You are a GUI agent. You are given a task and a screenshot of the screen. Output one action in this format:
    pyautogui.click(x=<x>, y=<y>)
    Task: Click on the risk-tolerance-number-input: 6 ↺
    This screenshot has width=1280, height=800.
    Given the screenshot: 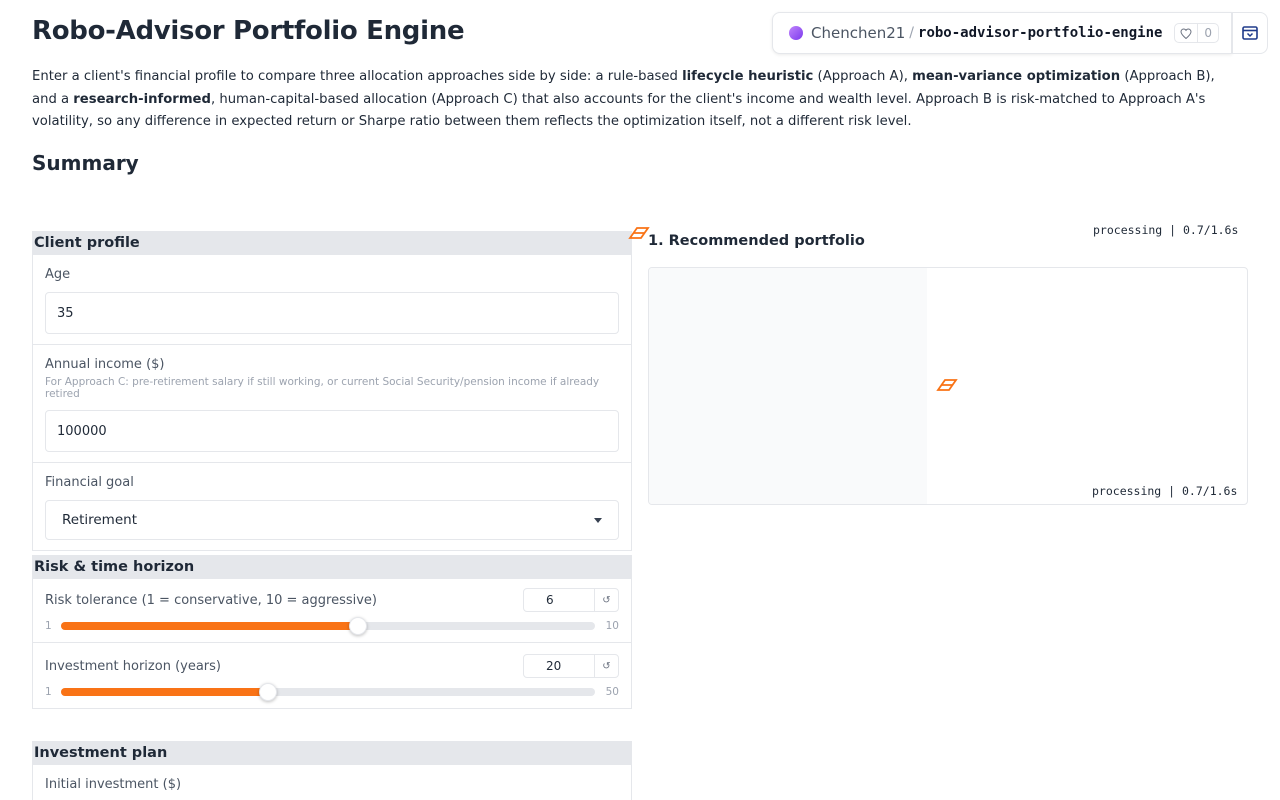 What is the action you would take?
    pyautogui.click(x=571, y=600)
    